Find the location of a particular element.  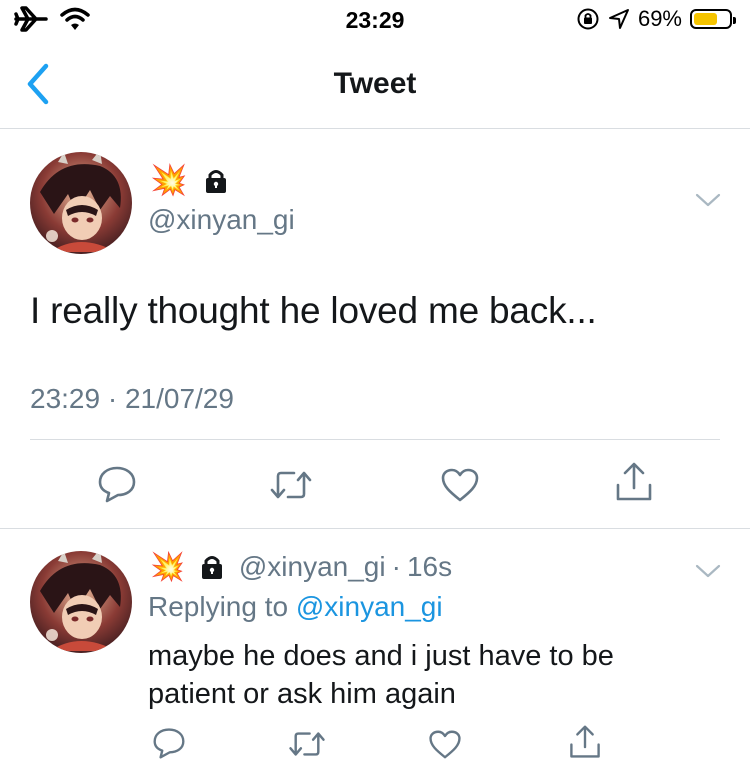

replying-to: Replying to @xinyan_gi is located at coordinates (295, 607).